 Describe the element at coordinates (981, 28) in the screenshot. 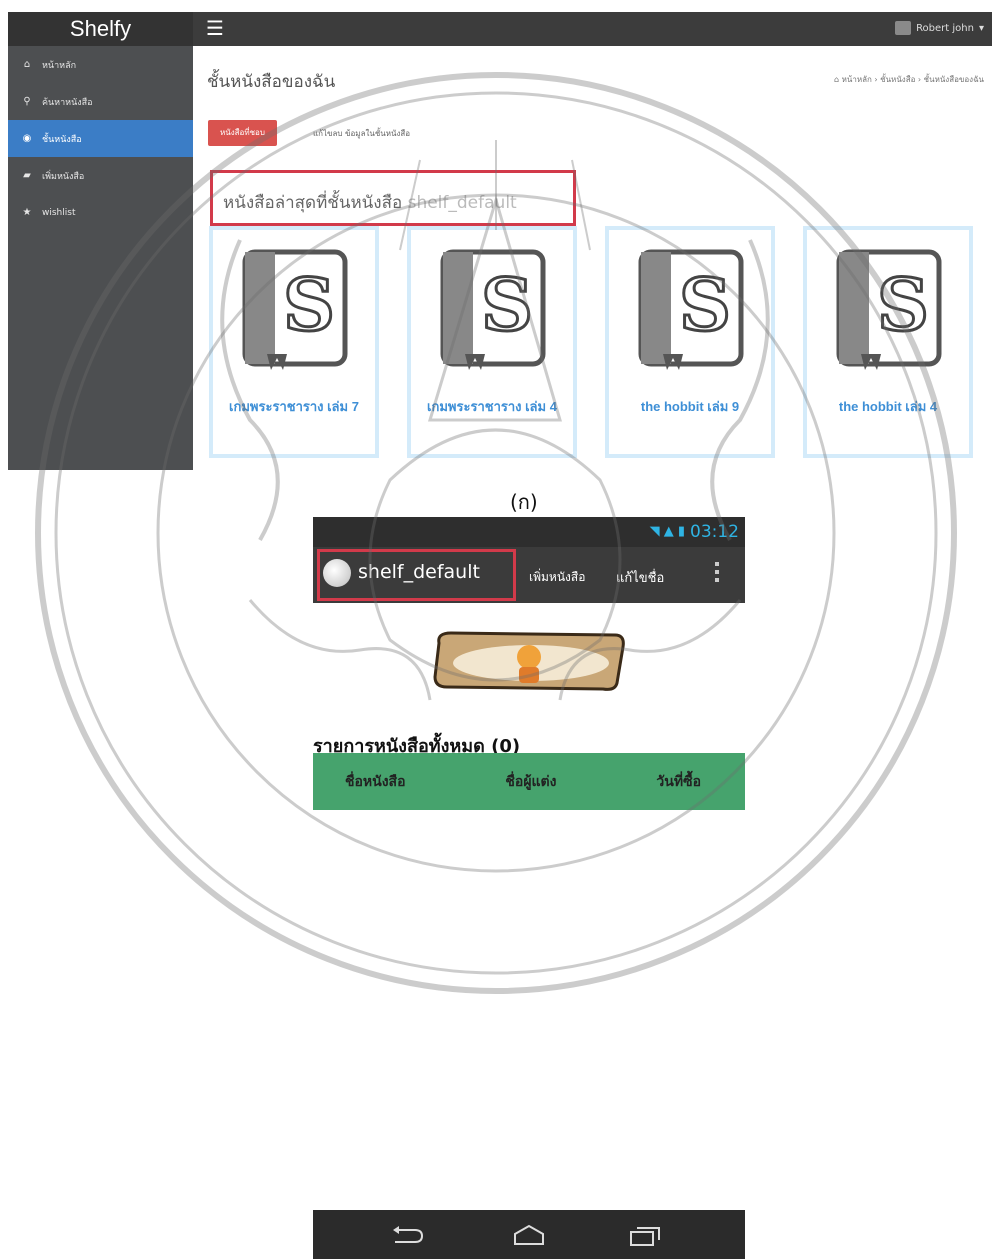

I see `caret-down-icon: ▾` at that location.